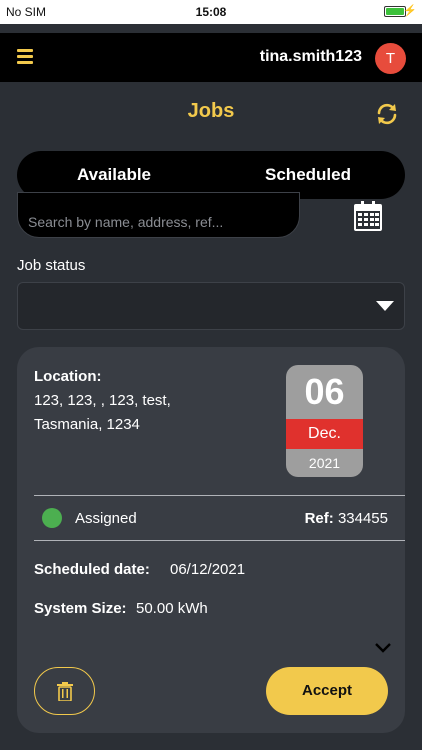 The height and width of the screenshot is (750, 422). What do you see at coordinates (327, 691) in the screenshot?
I see `accept-button: Accept` at bounding box center [327, 691].